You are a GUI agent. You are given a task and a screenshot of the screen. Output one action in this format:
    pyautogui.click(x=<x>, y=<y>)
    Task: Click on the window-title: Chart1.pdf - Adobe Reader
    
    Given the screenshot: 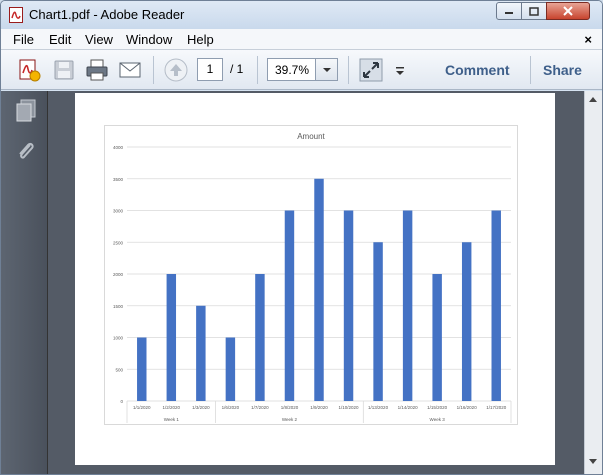 What is the action you would take?
    pyautogui.click(x=107, y=14)
    